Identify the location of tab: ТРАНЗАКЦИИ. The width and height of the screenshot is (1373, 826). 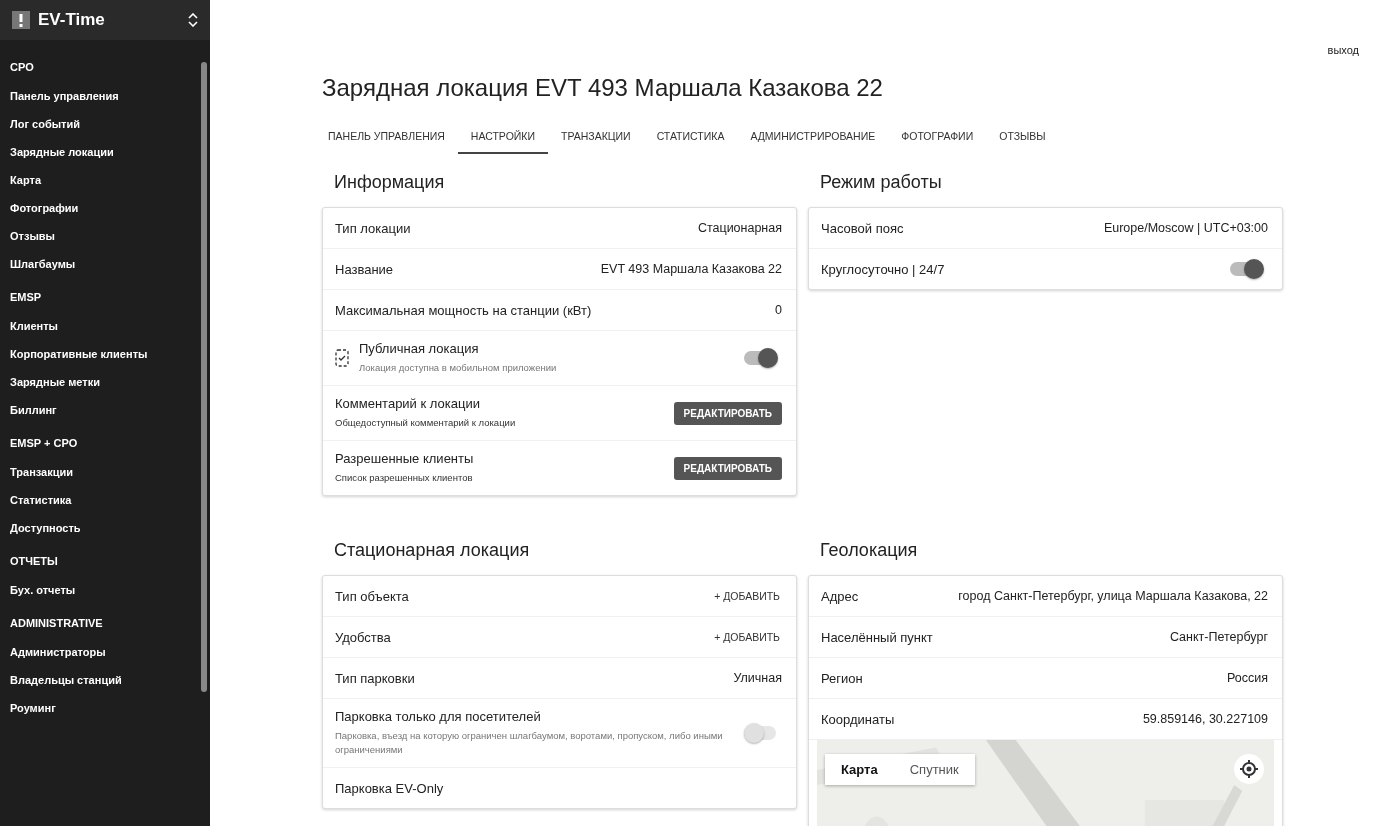
(596, 139).